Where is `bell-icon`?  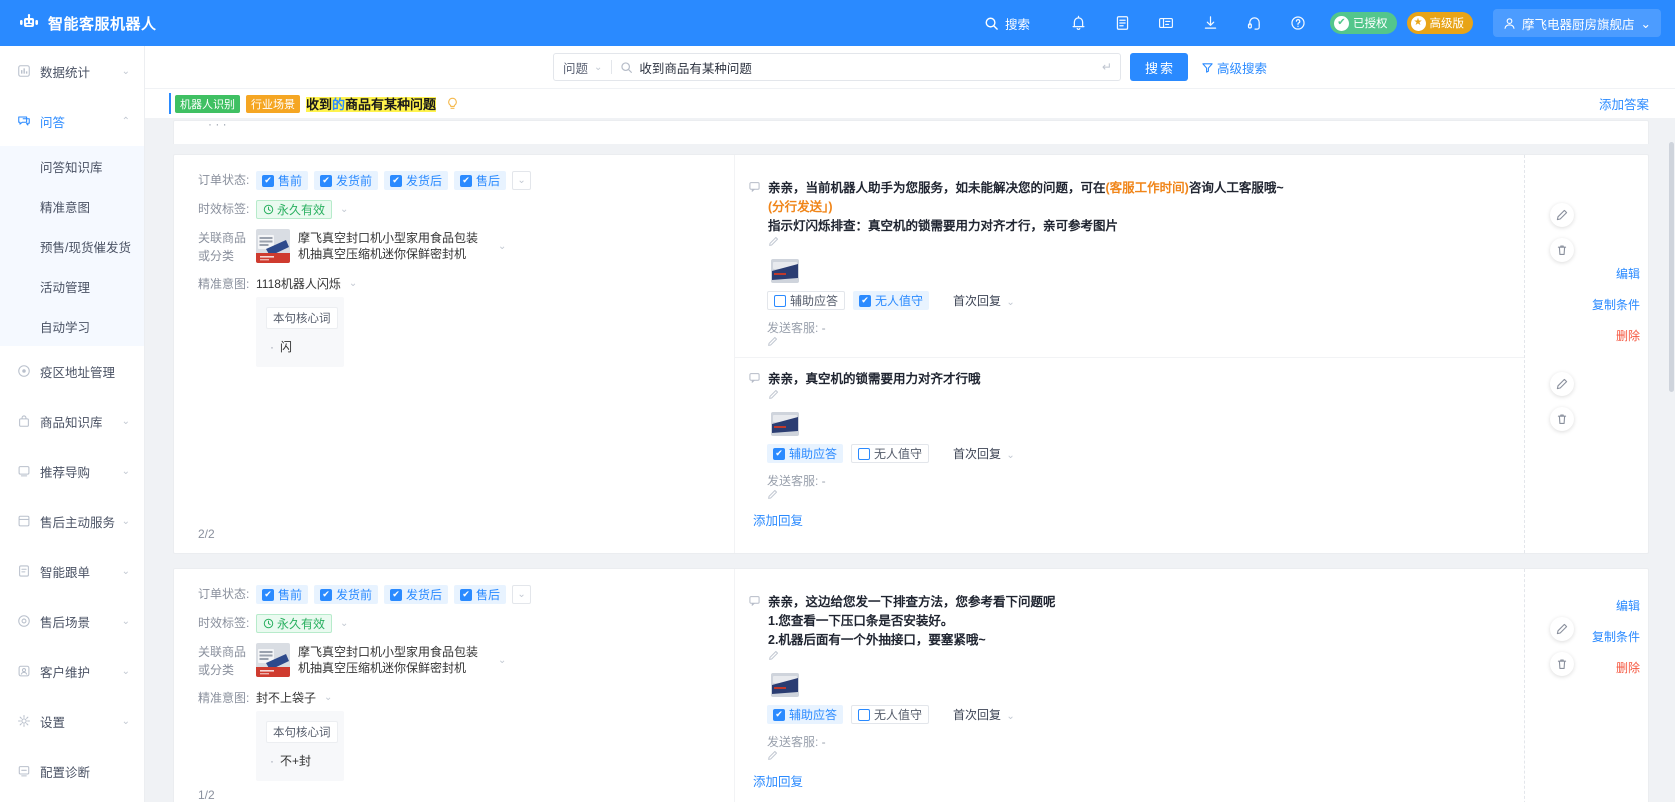
bell-icon is located at coordinates (1078, 23).